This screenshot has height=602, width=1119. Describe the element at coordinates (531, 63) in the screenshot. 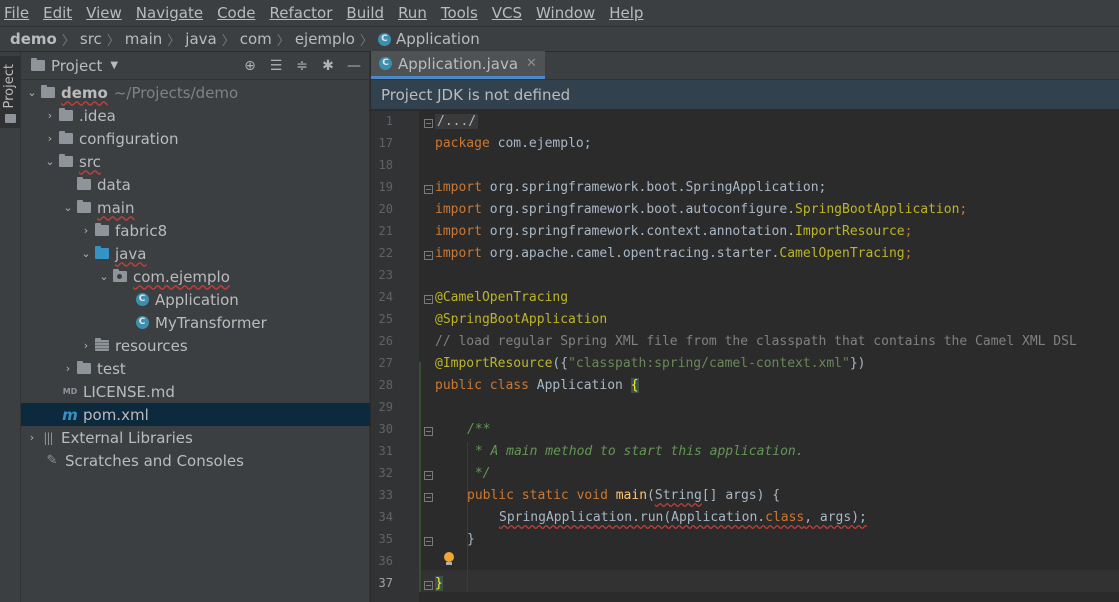

I see `close-icon: ✕` at that location.